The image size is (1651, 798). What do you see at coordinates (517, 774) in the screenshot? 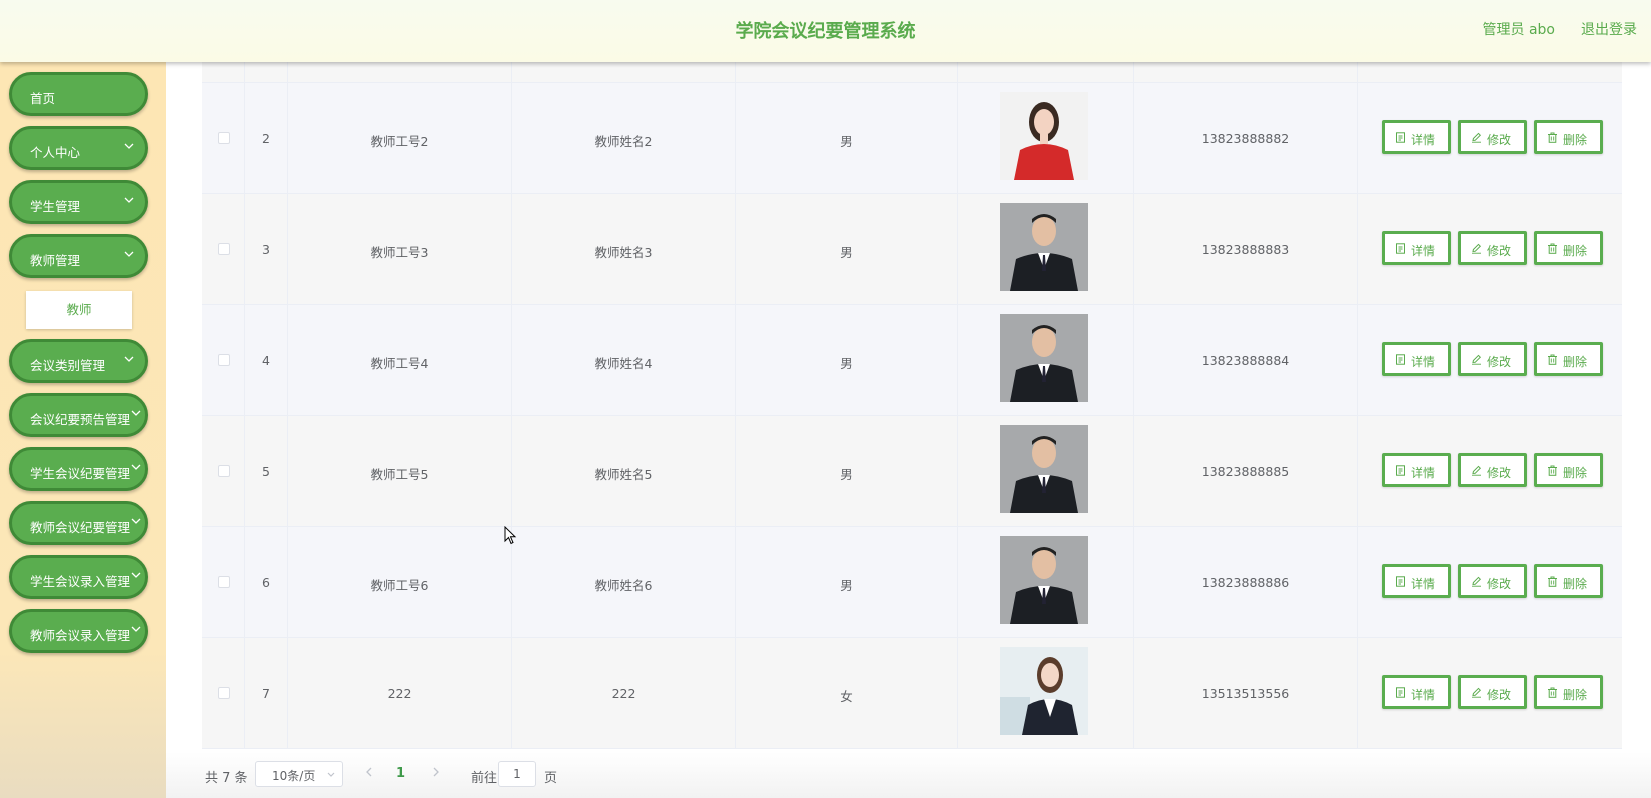
I see `goto-page-input` at bounding box center [517, 774].